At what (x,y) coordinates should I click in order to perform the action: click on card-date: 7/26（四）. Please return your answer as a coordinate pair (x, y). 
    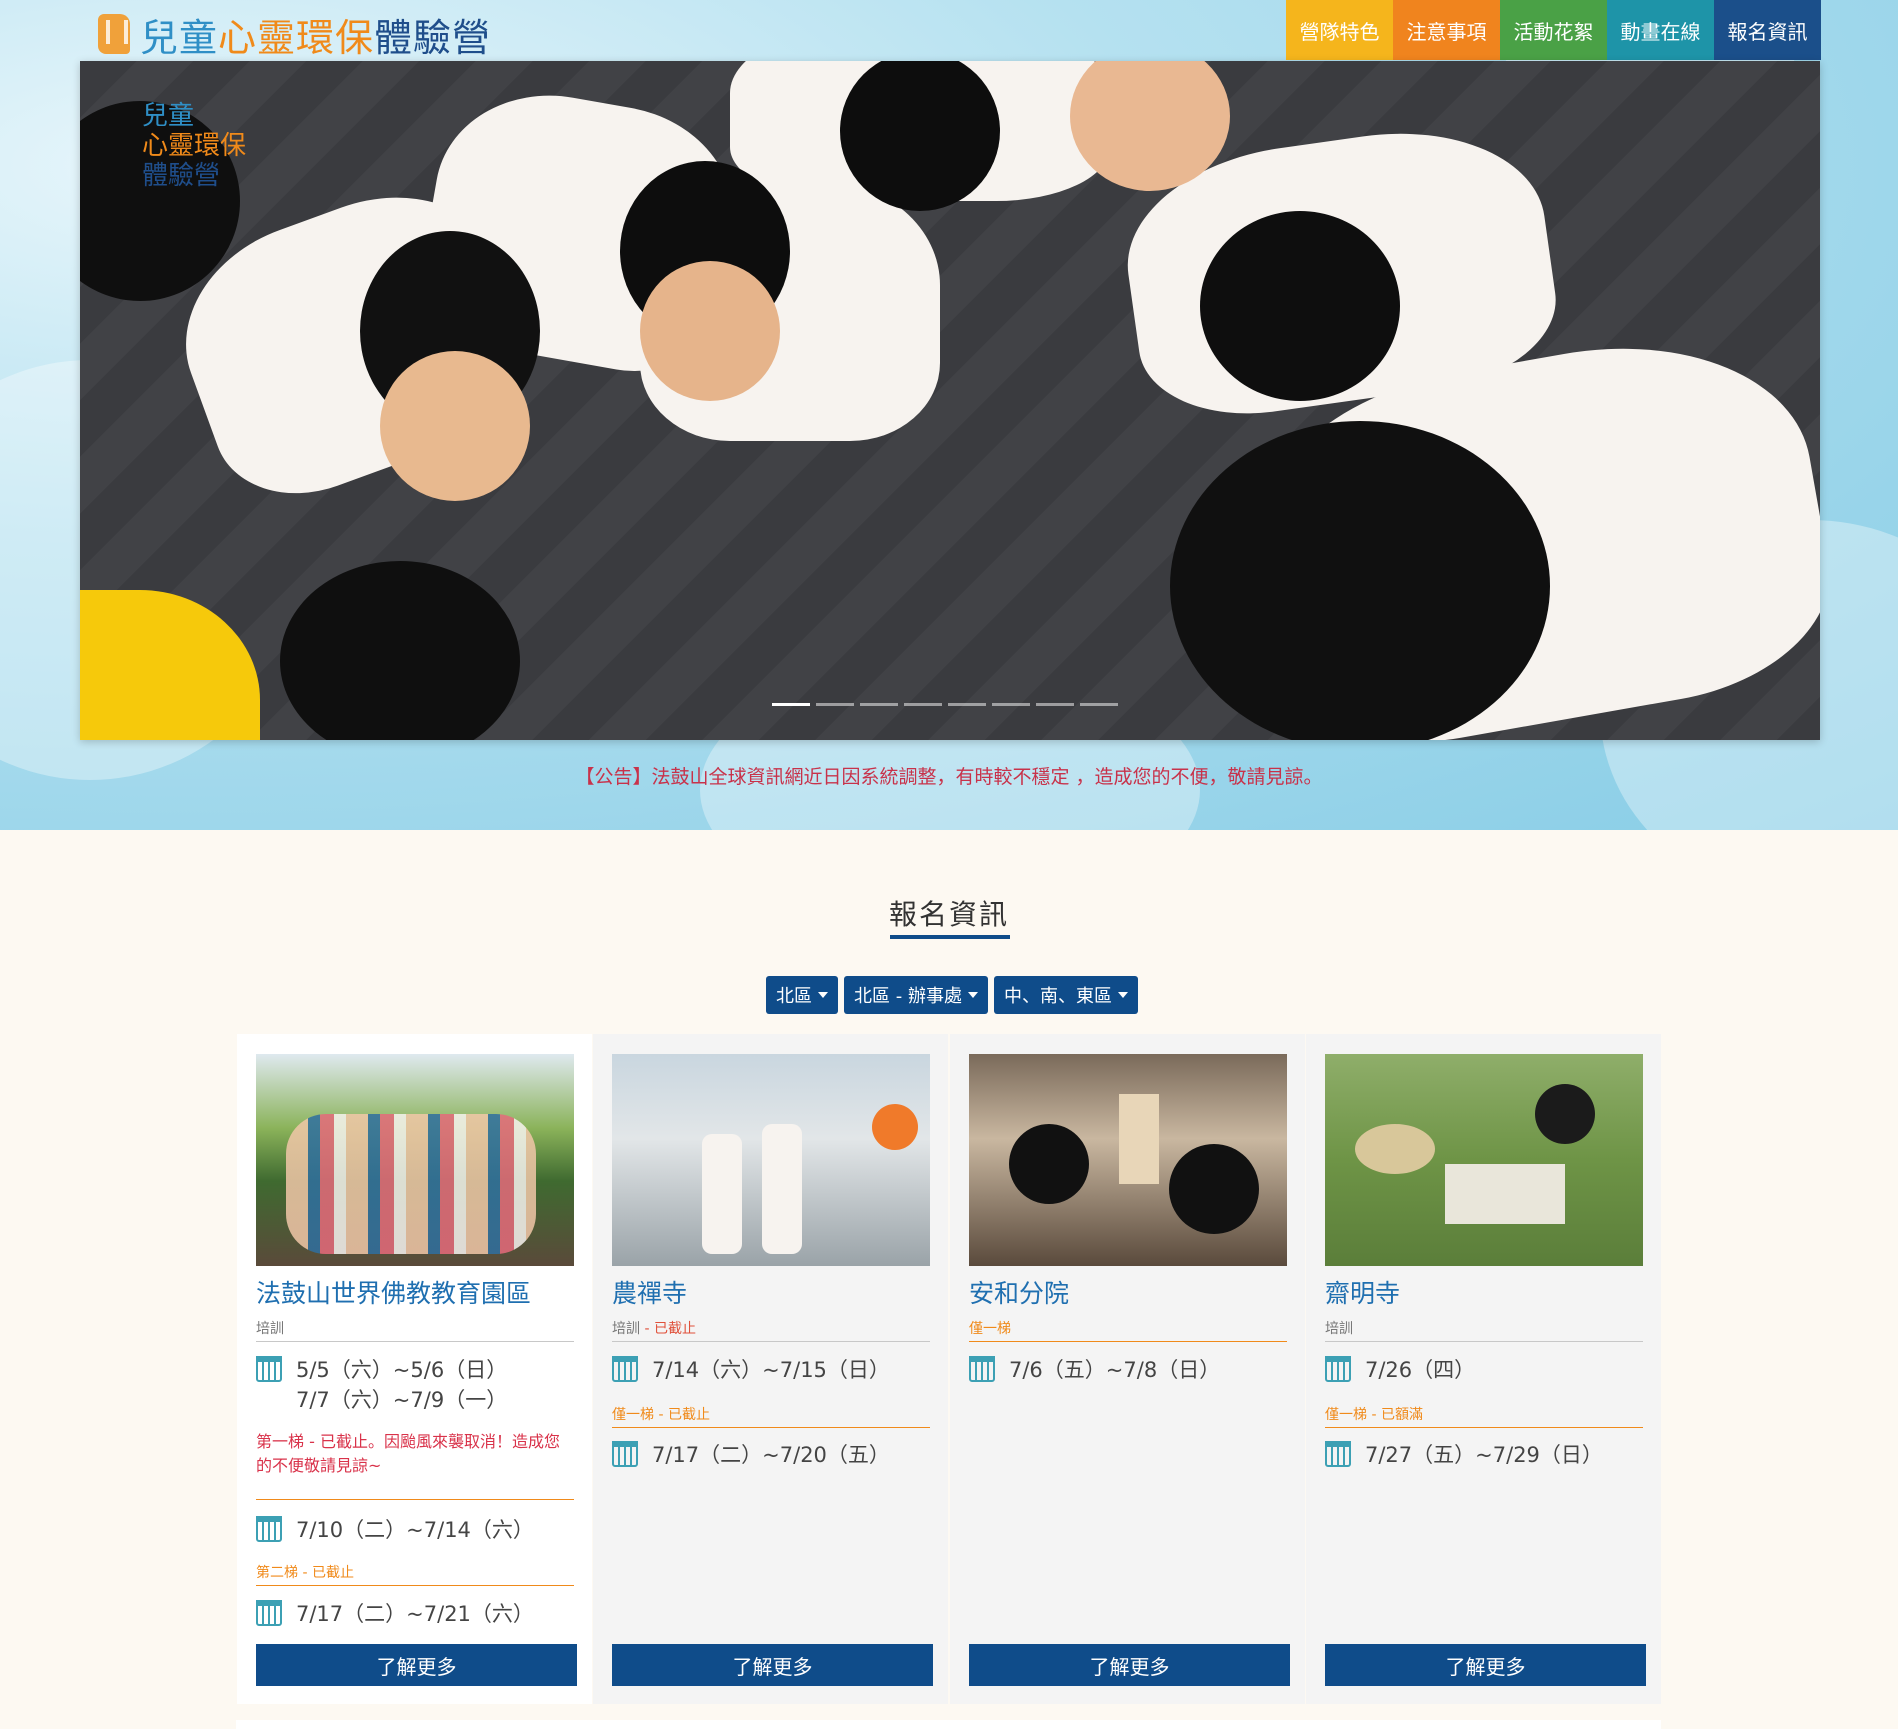
    Looking at the image, I should click on (1484, 1369).